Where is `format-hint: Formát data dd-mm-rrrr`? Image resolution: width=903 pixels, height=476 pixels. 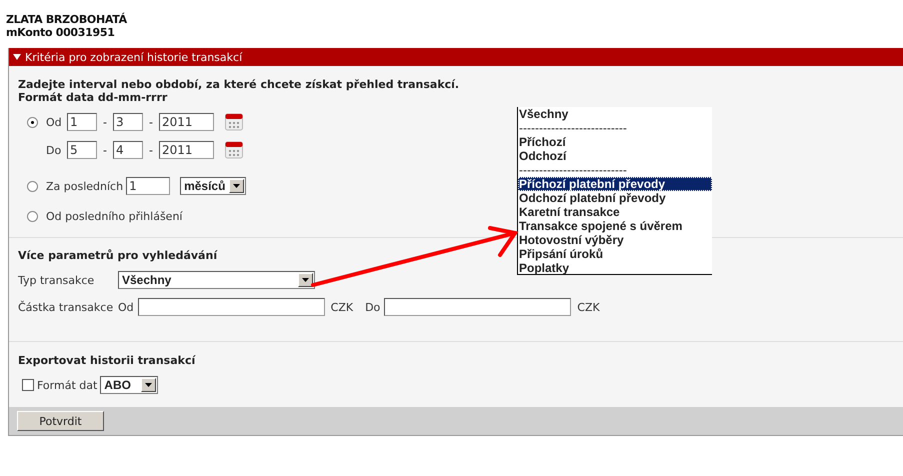
format-hint: Formát data dd-mm-rrrr is located at coordinates (93, 97).